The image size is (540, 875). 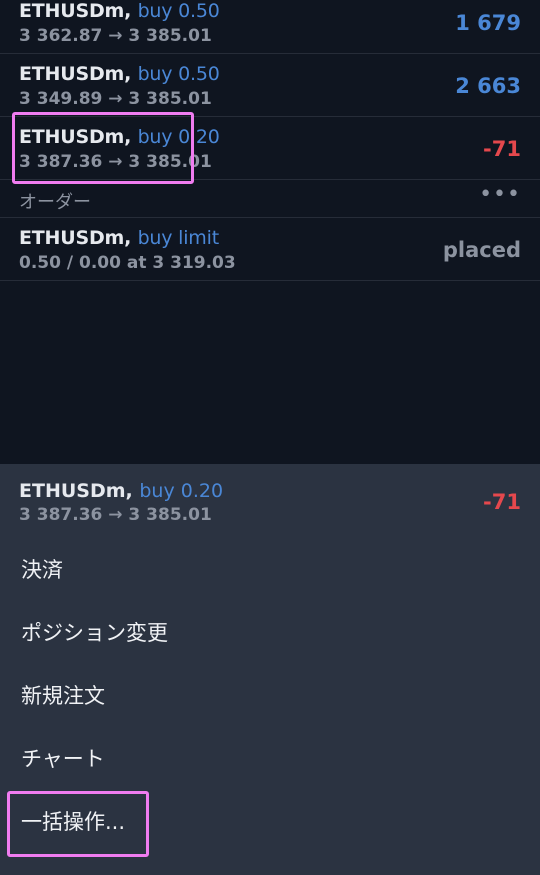 What do you see at coordinates (270, 696) in the screenshot?
I see `menu-item-new-order: 新規注文` at bounding box center [270, 696].